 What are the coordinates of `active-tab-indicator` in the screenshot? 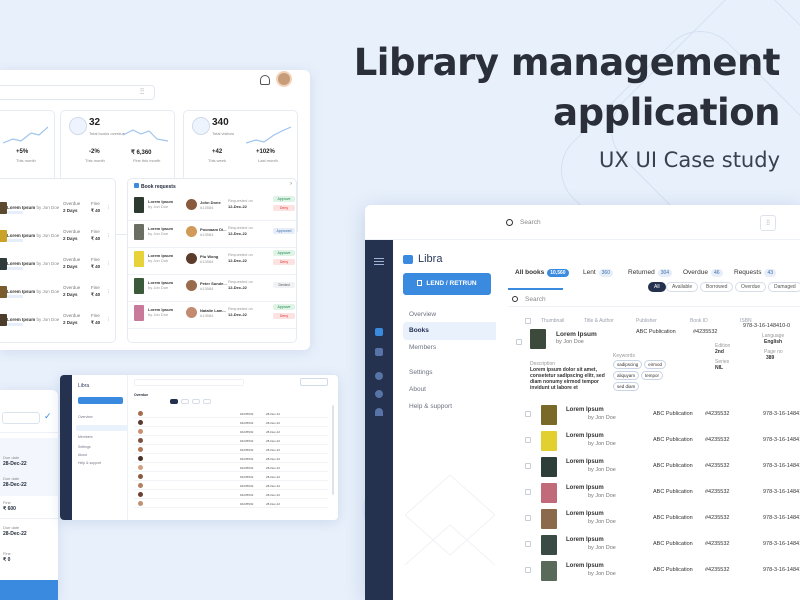 It's located at (535, 289).